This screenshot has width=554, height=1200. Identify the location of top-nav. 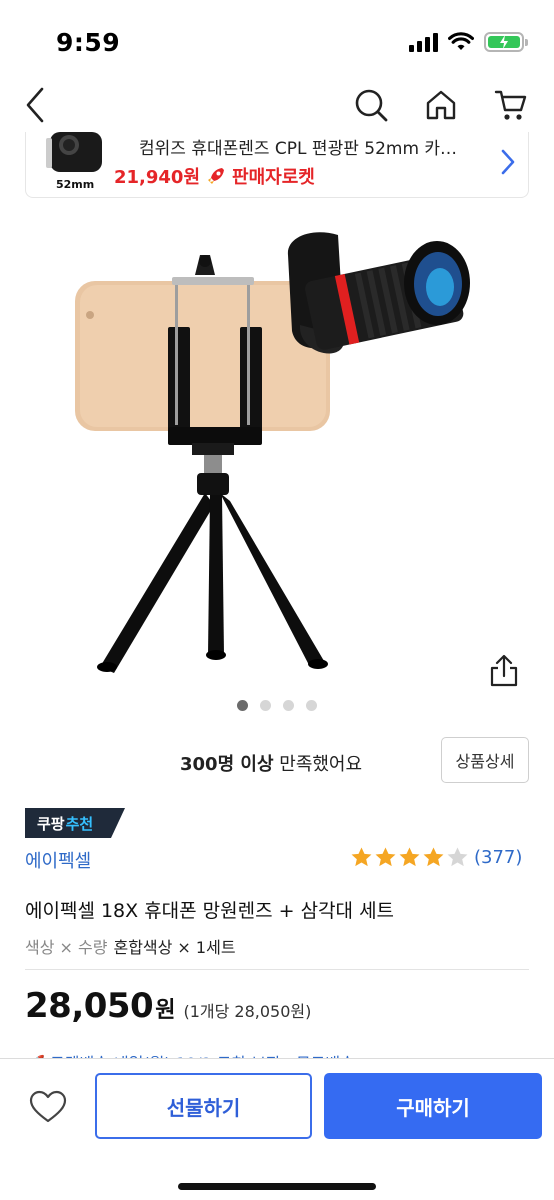
(277, 107).